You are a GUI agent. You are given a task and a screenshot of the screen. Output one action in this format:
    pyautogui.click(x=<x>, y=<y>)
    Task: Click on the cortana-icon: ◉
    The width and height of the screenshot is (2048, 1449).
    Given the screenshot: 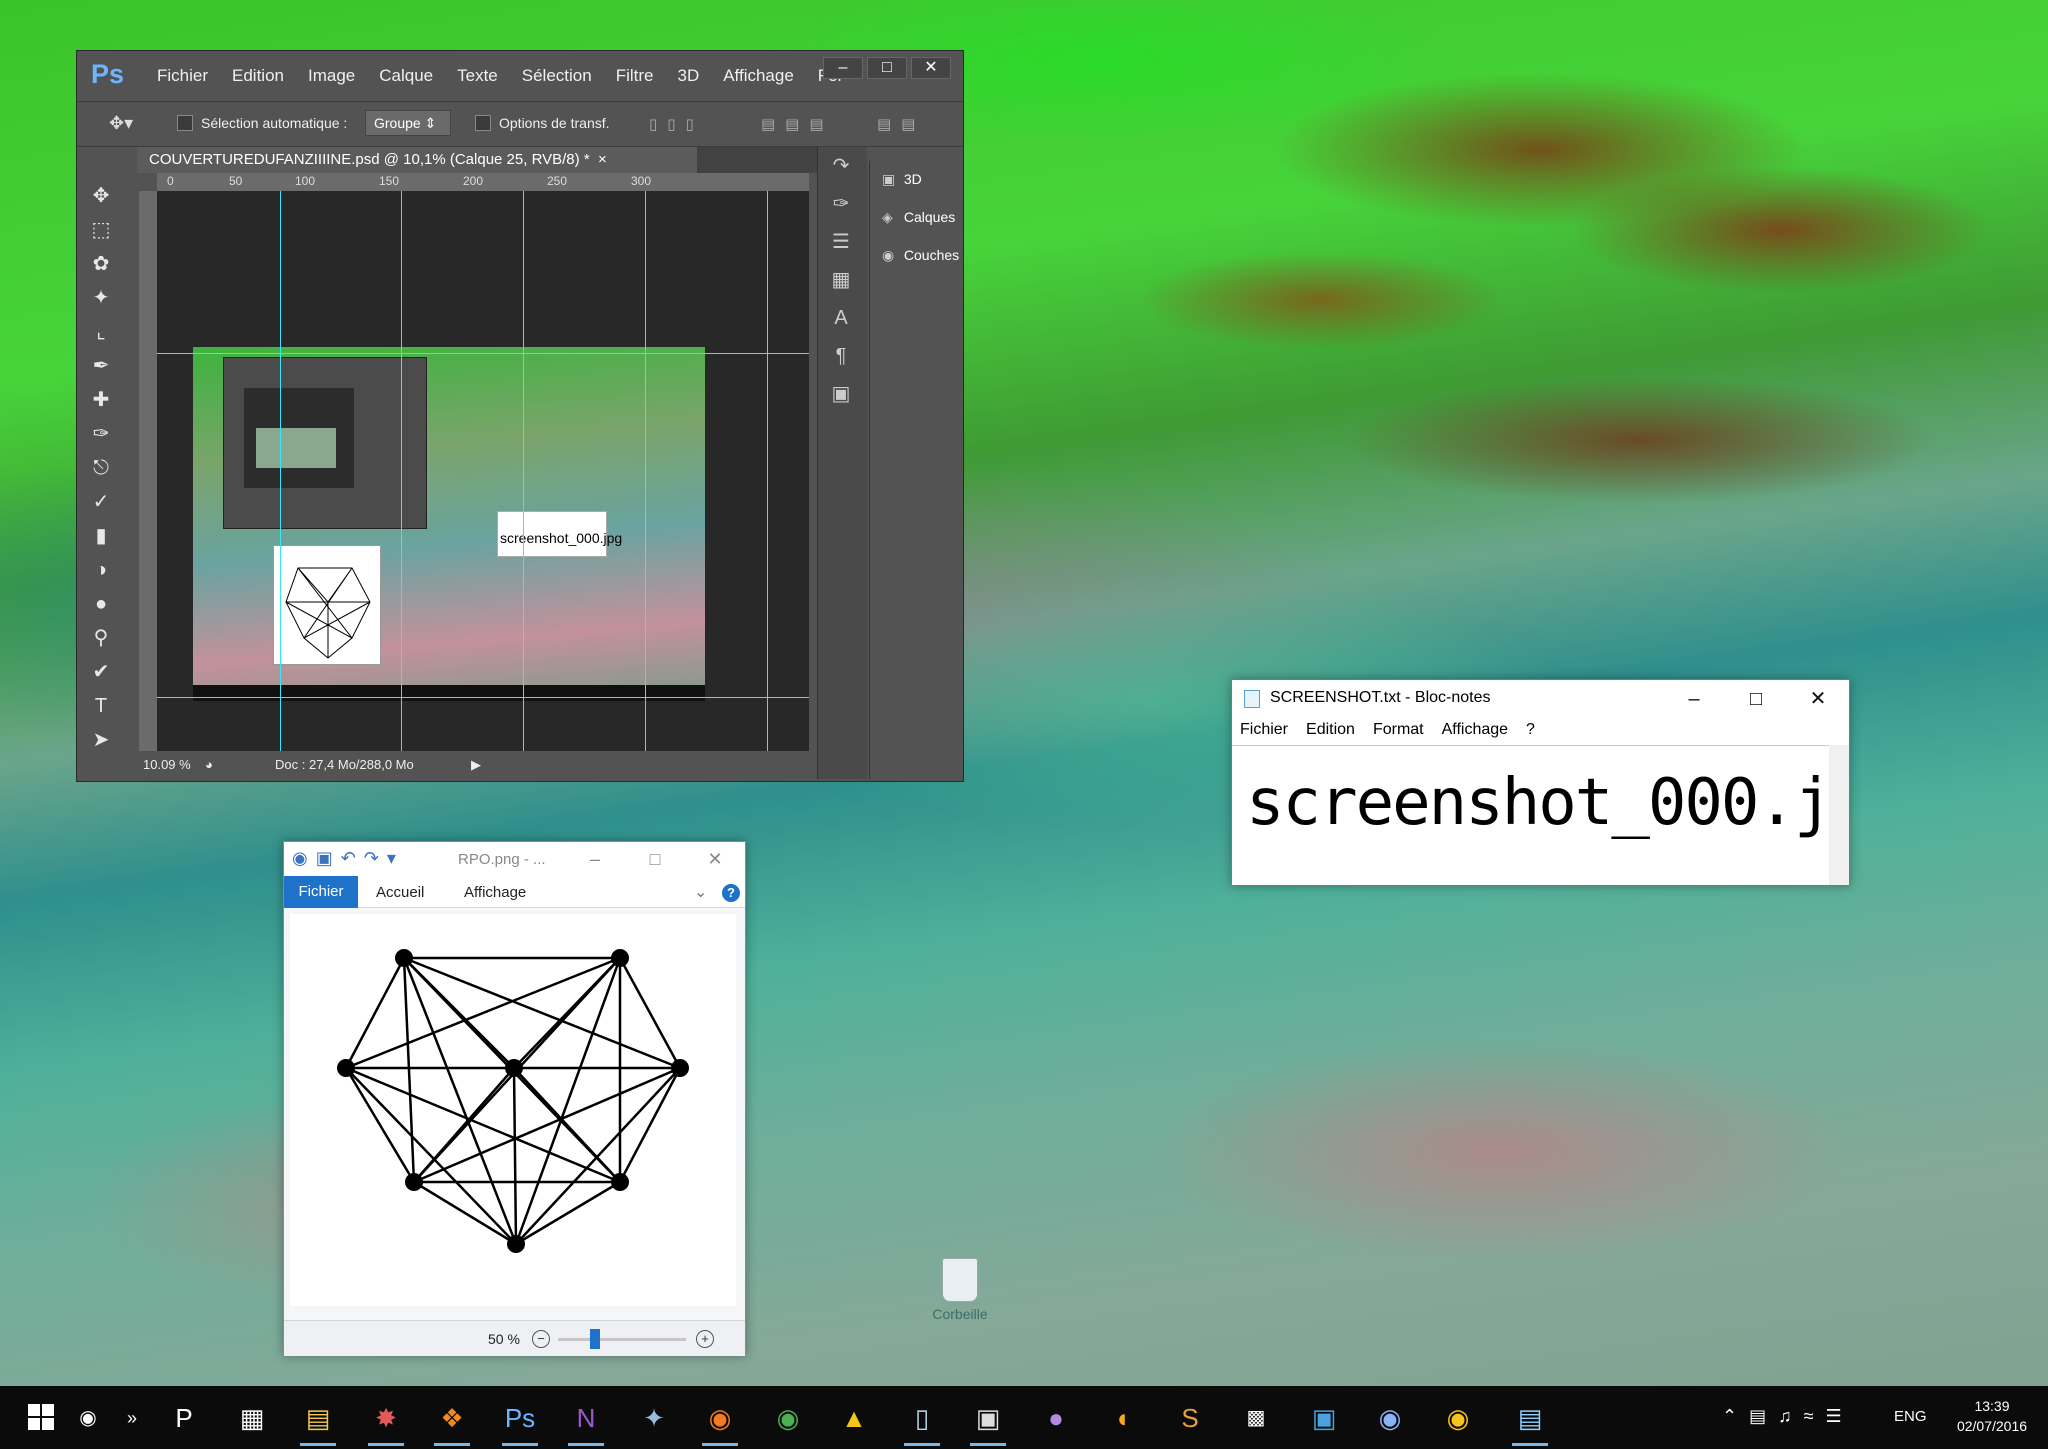 What is the action you would take?
    pyautogui.click(x=88, y=1418)
    